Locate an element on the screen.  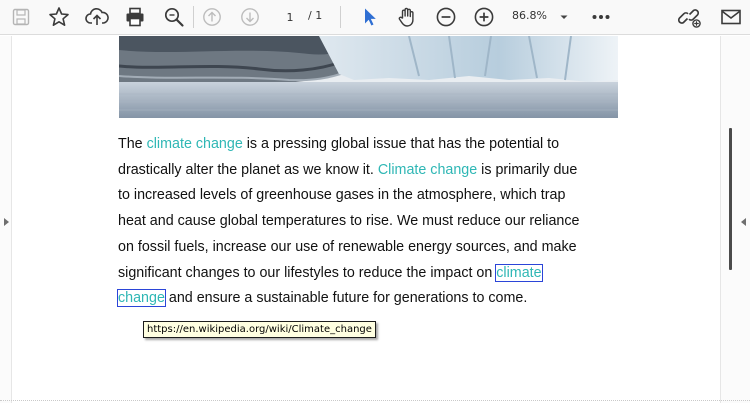
search-icon is located at coordinates (174, 17).